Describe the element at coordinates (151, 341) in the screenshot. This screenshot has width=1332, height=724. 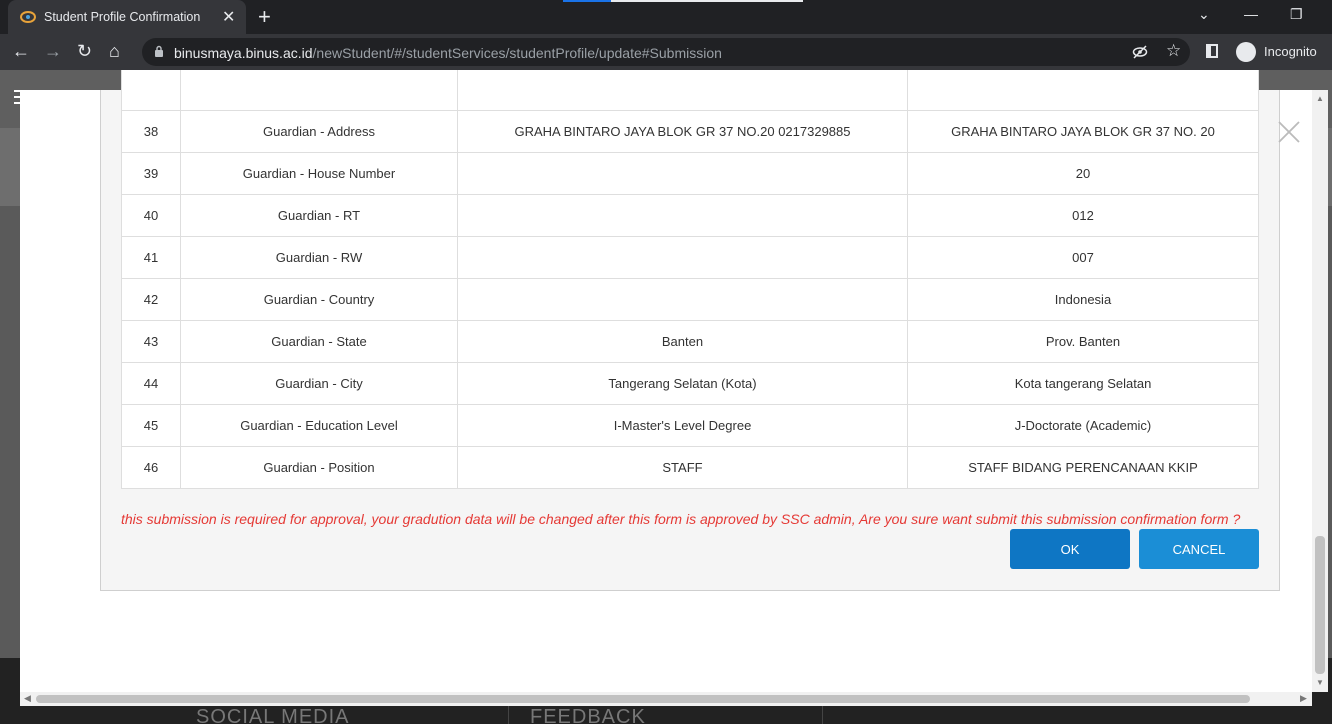
I see `row-number: 43` at that location.